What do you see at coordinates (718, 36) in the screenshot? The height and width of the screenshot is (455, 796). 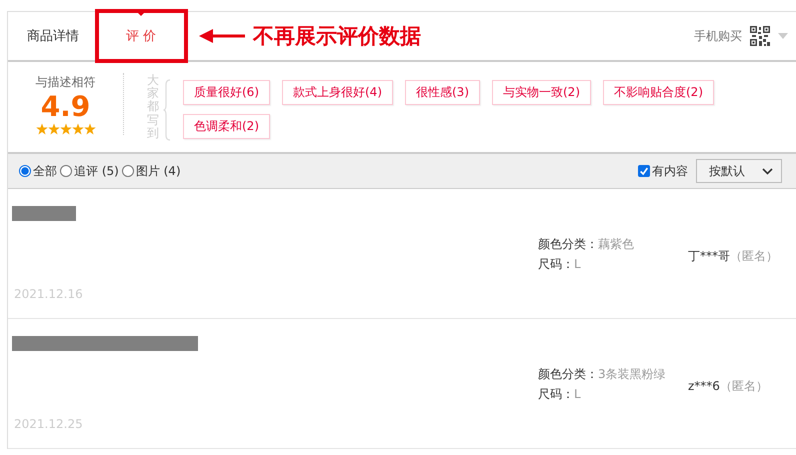 I see `mobile-buy-label: 手机购买` at bounding box center [718, 36].